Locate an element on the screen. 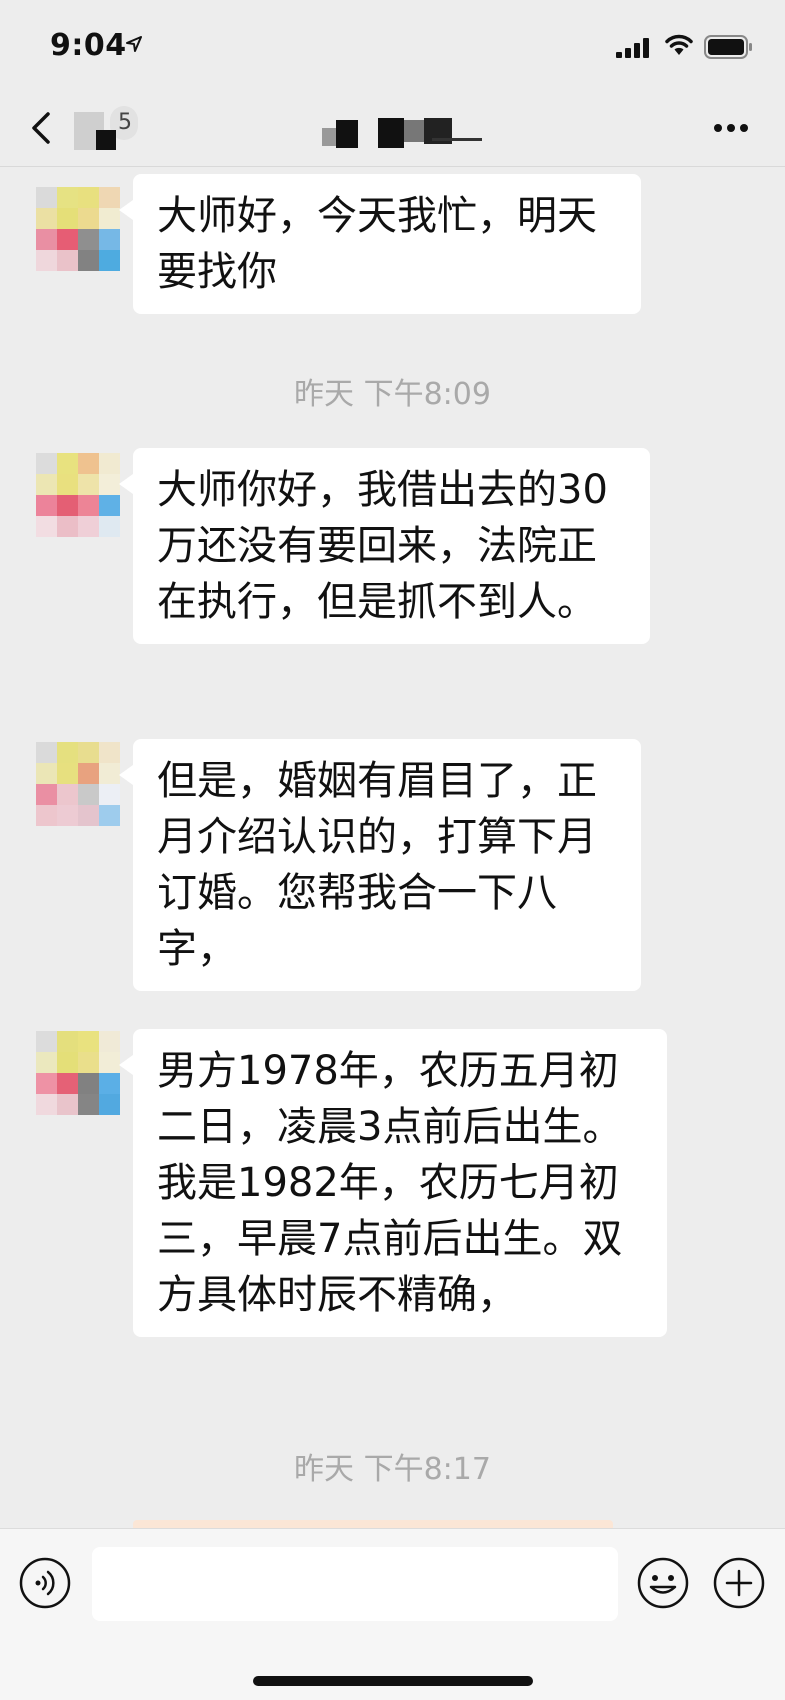 The image size is (785, 1700). home-indicator is located at coordinates (393, 1681).